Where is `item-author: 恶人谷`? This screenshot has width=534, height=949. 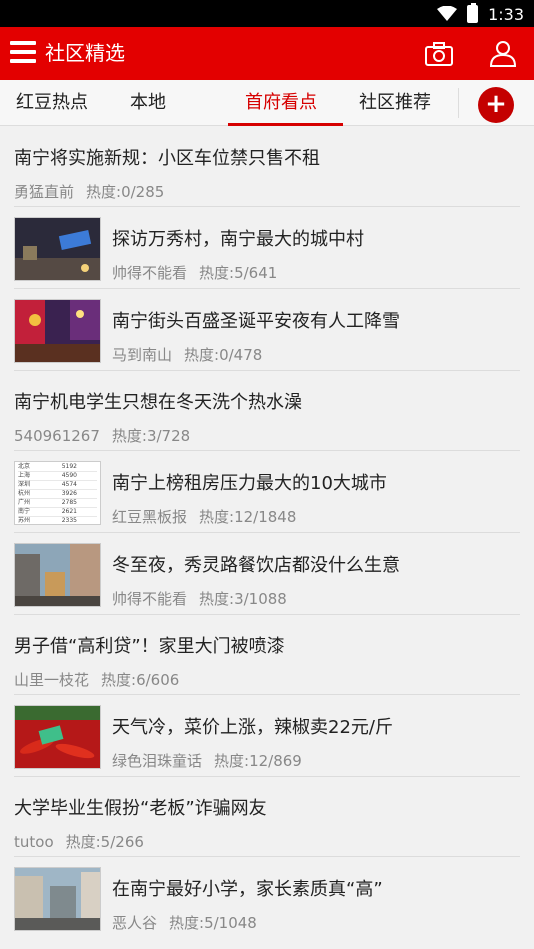
item-author: 恶人谷 is located at coordinates (135, 923).